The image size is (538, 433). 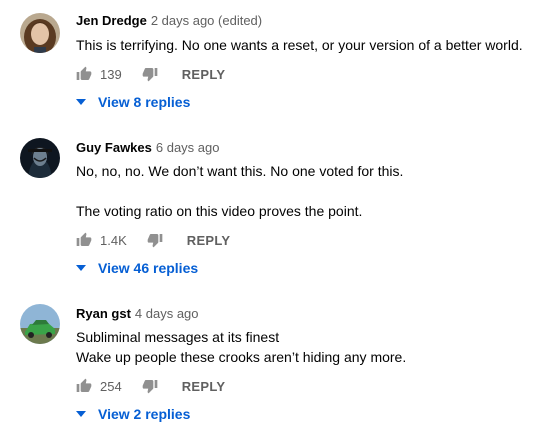 What do you see at coordinates (188, 147) in the screenshot?
I see `timestamp: 6 days ago` at bounding box center [188, 147].